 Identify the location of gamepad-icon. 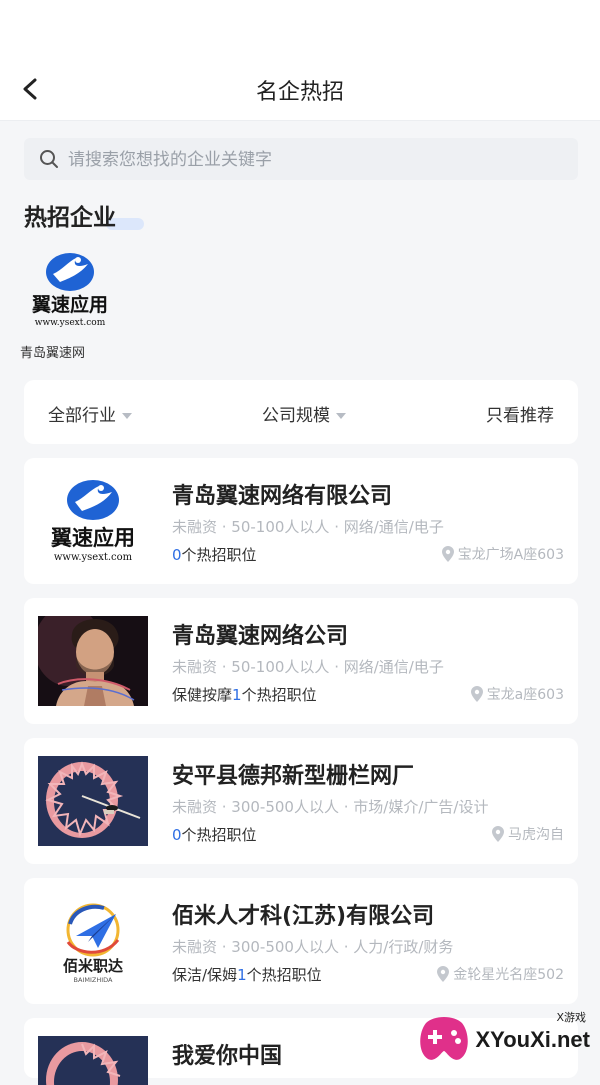
(444, 1038).